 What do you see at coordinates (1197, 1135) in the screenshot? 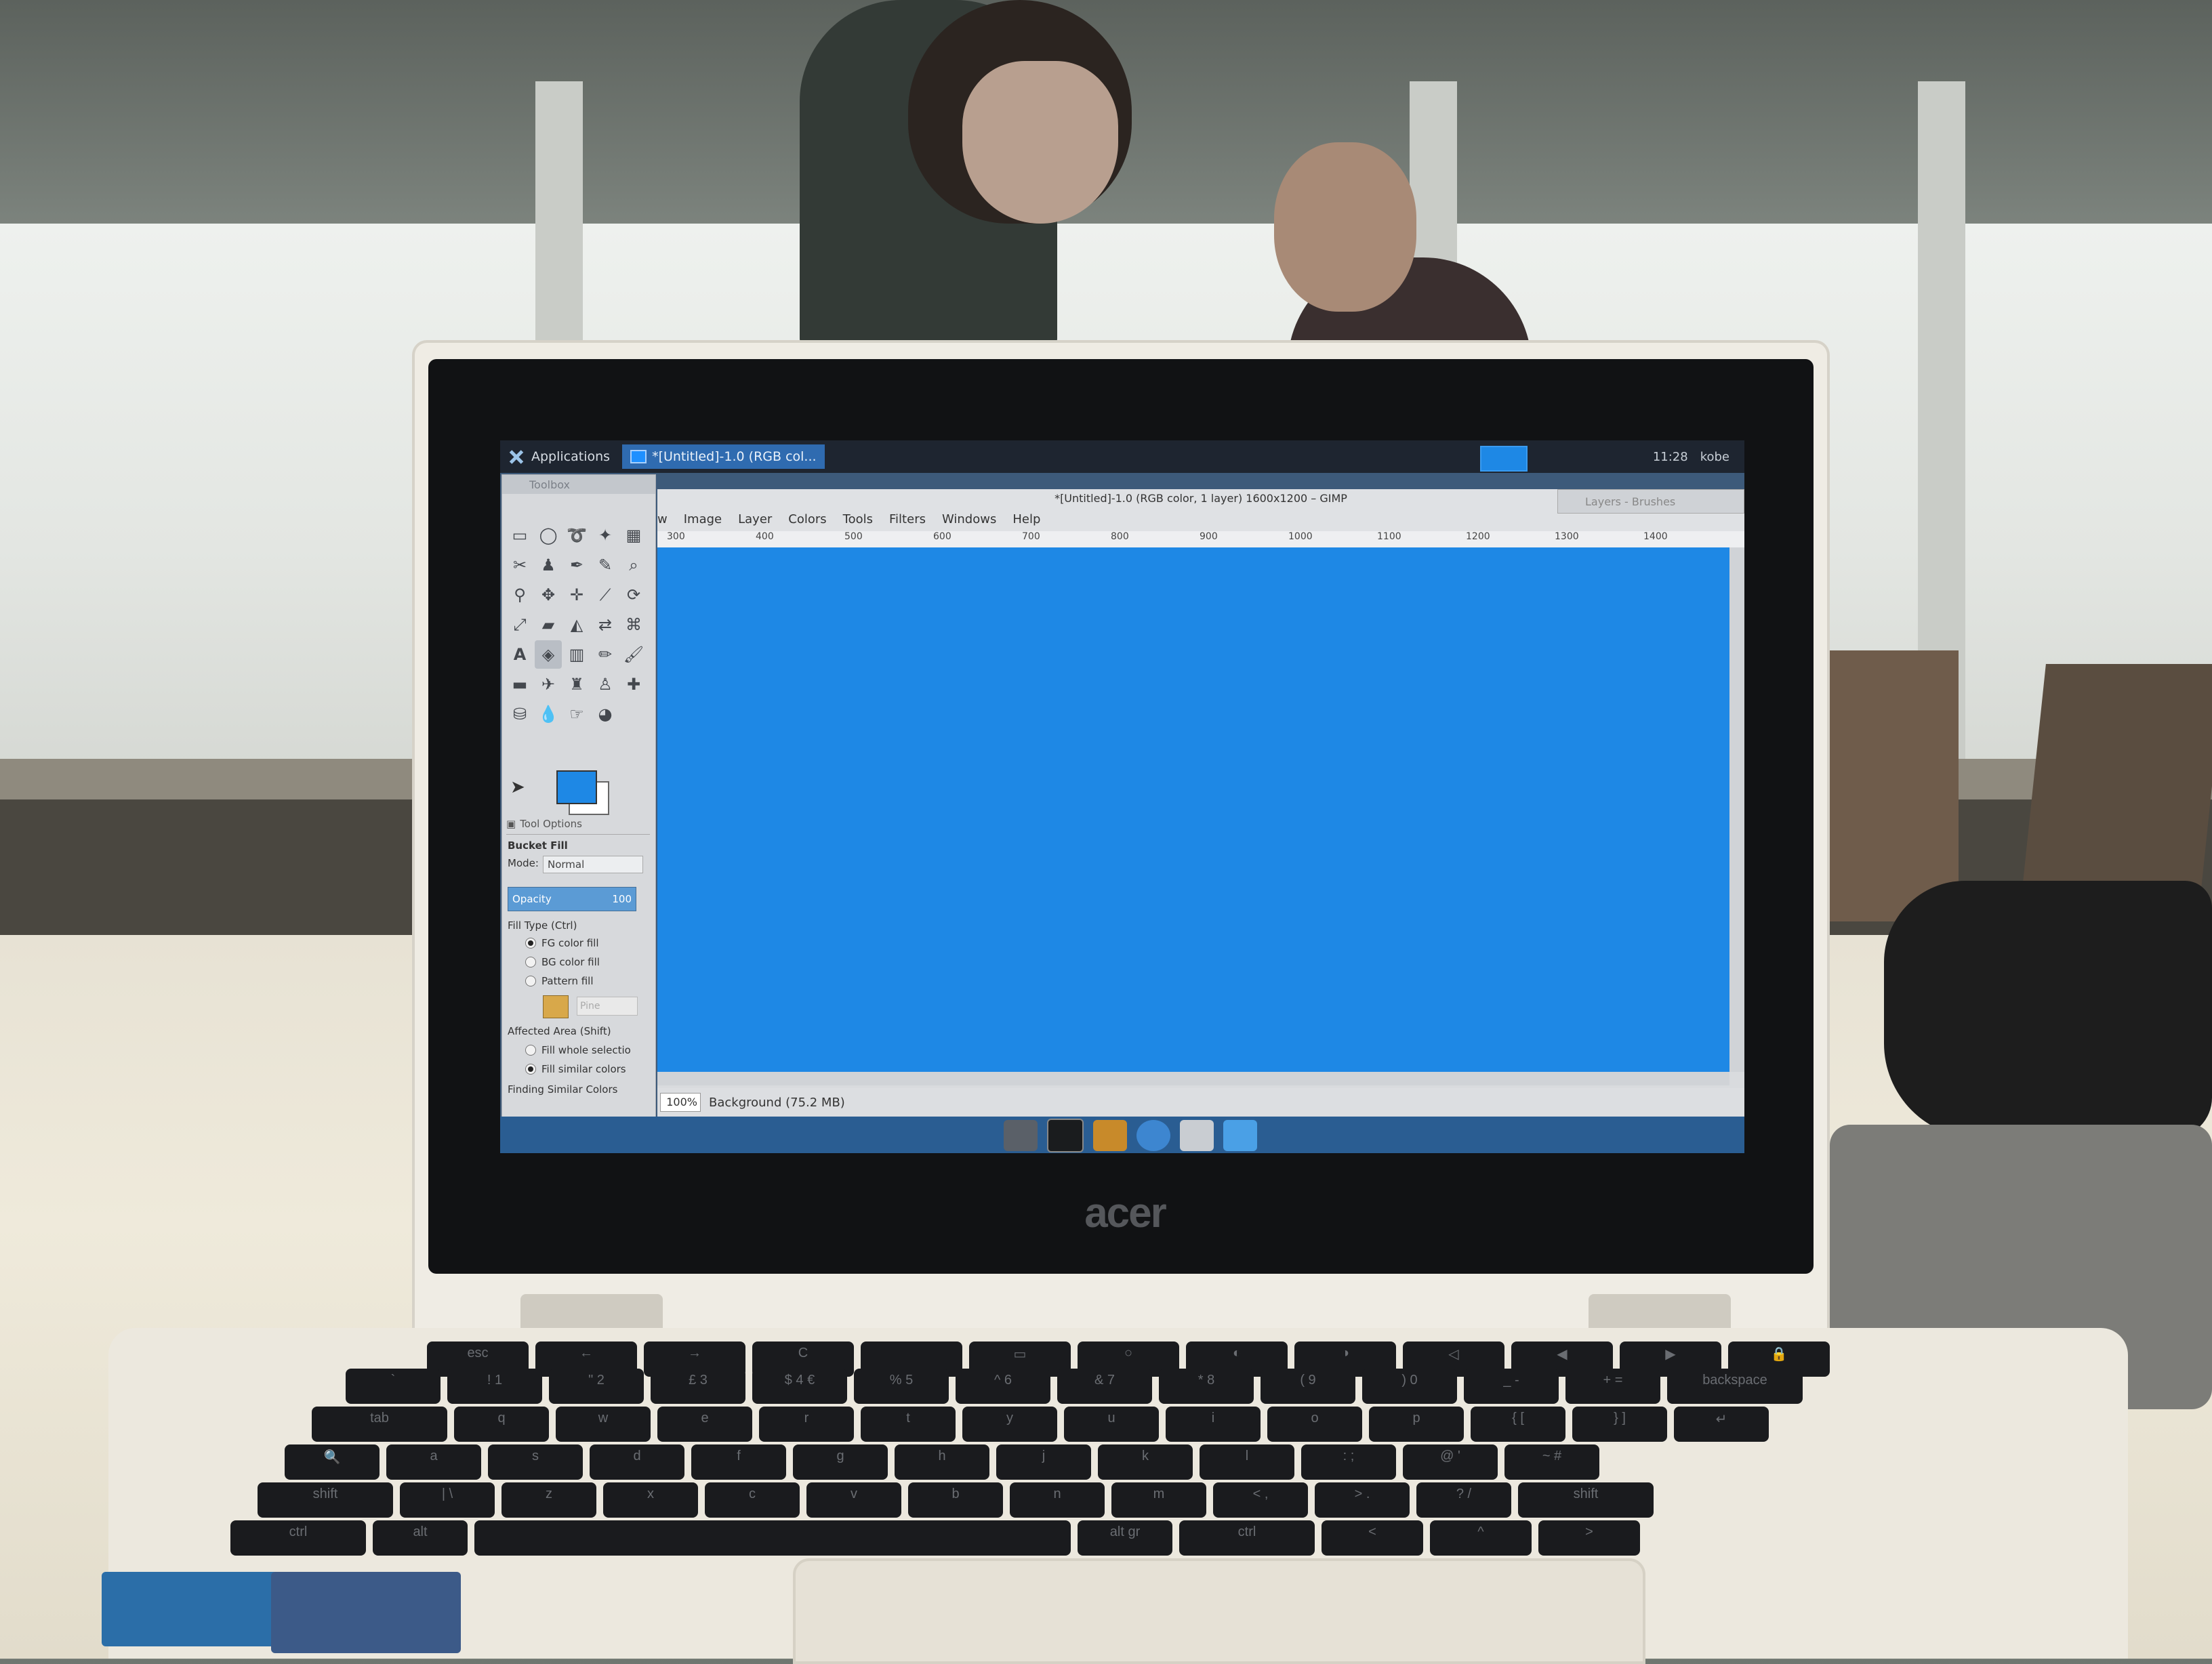
I see `app-finder-icon` at bounding box center [1197, 1135].